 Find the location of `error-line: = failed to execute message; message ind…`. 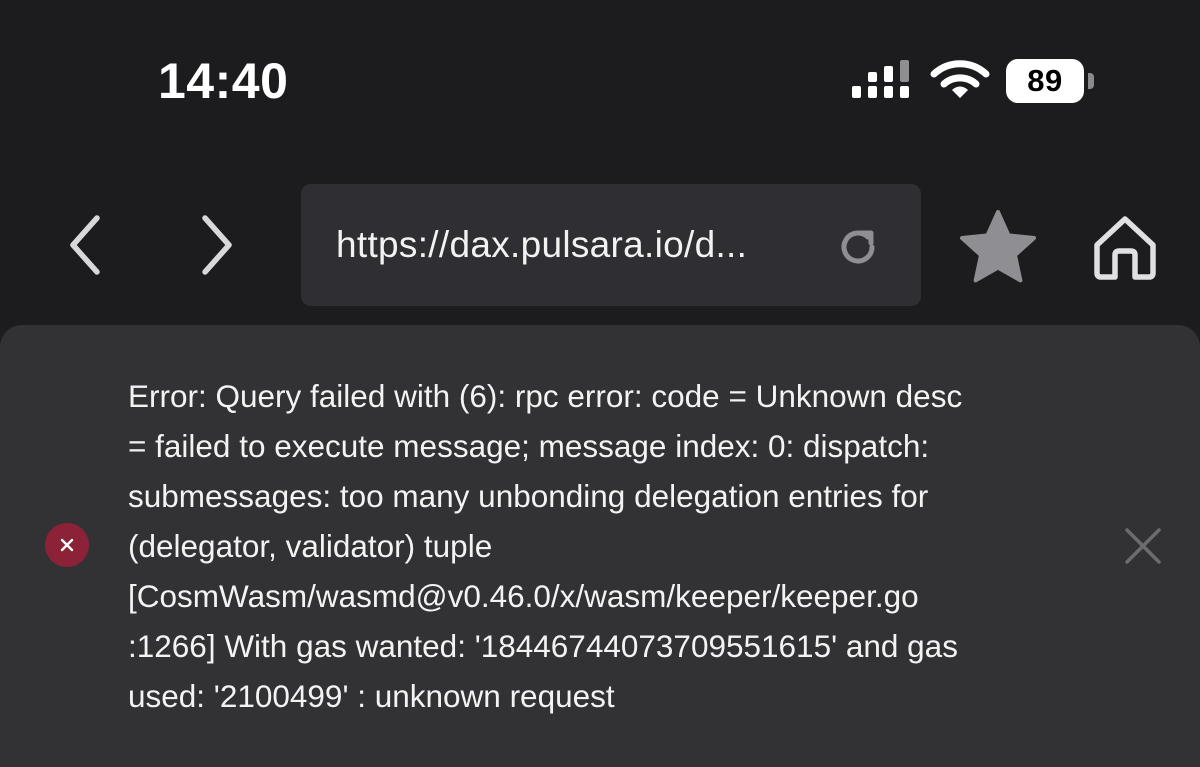

error-line: = failed to execute message; message ind… is located at coordinates (529, 446).